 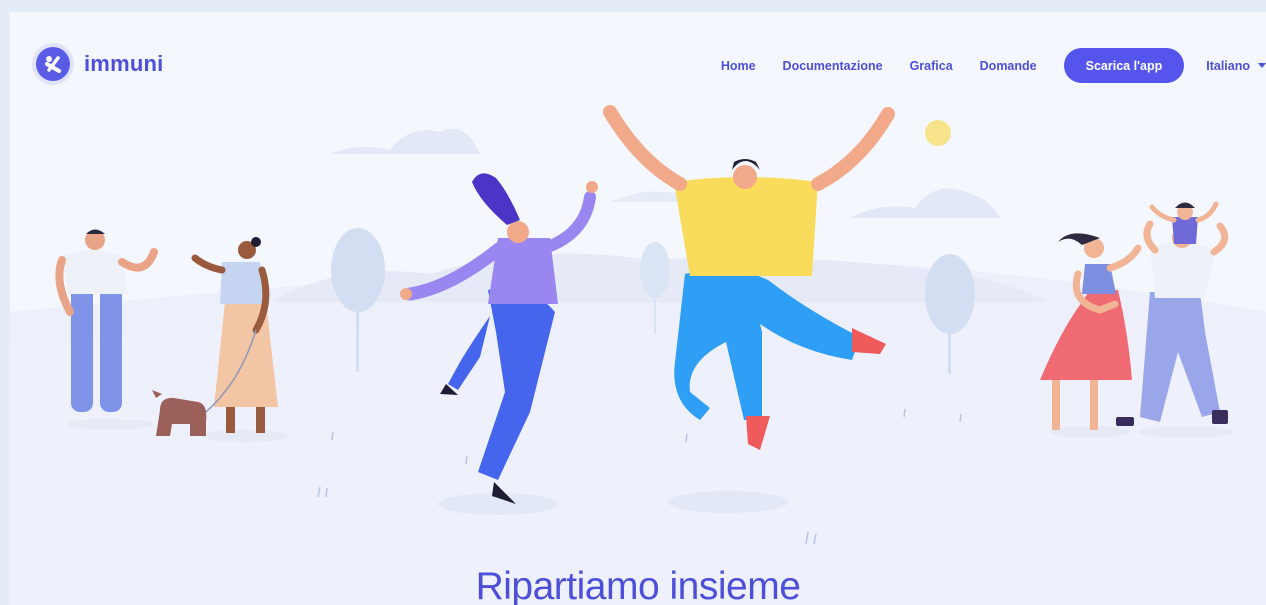 I want to click on language-selector: Italiano, so click(x=1236, y=66).